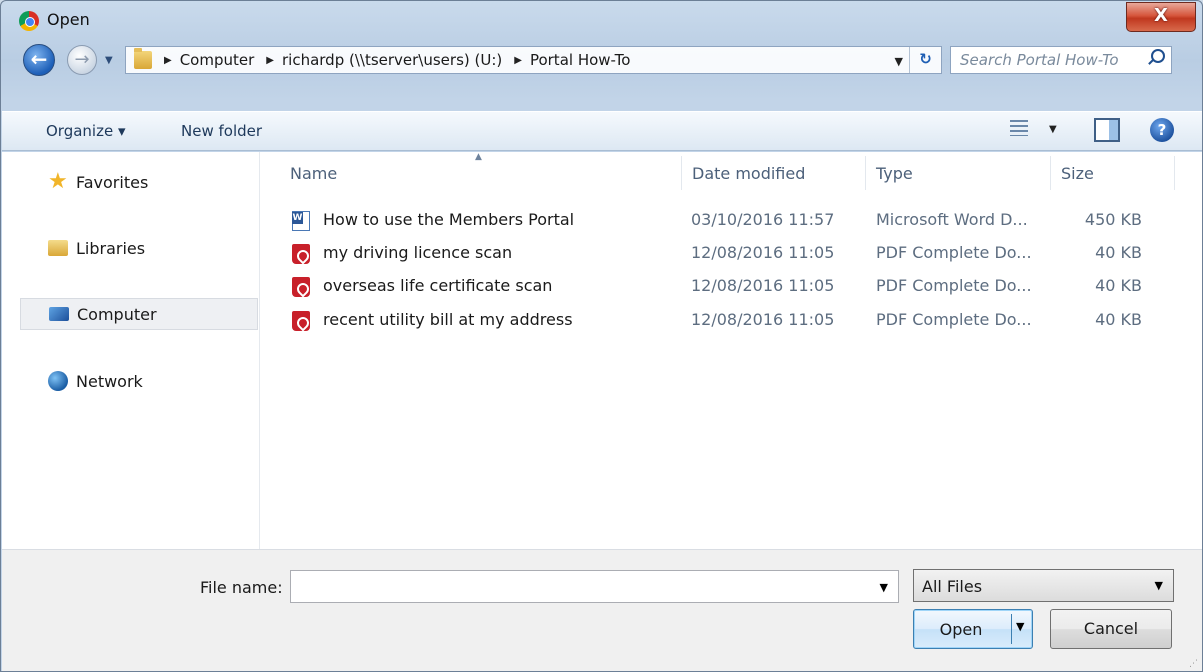 Image resolution: width=1203 pixels, height=672 pixels. What do you see at coordinates (86, 131) in the screenshot?
I see `organize-button: Organize ▾` at bounding box center [86, 131].